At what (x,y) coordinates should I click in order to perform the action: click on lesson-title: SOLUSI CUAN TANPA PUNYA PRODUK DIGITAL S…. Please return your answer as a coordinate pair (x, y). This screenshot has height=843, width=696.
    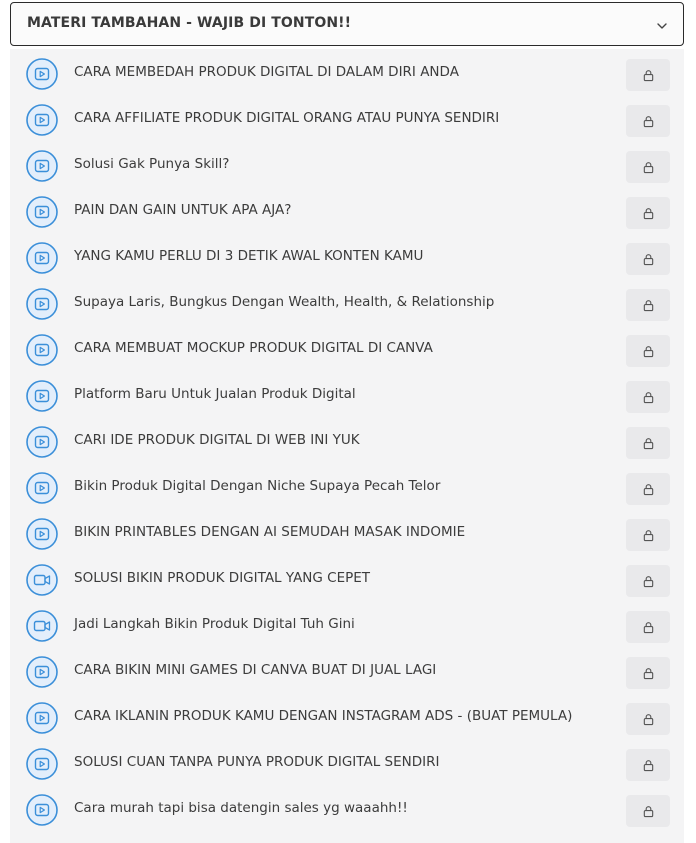
    Looking at the image, I should click on (257, 762).